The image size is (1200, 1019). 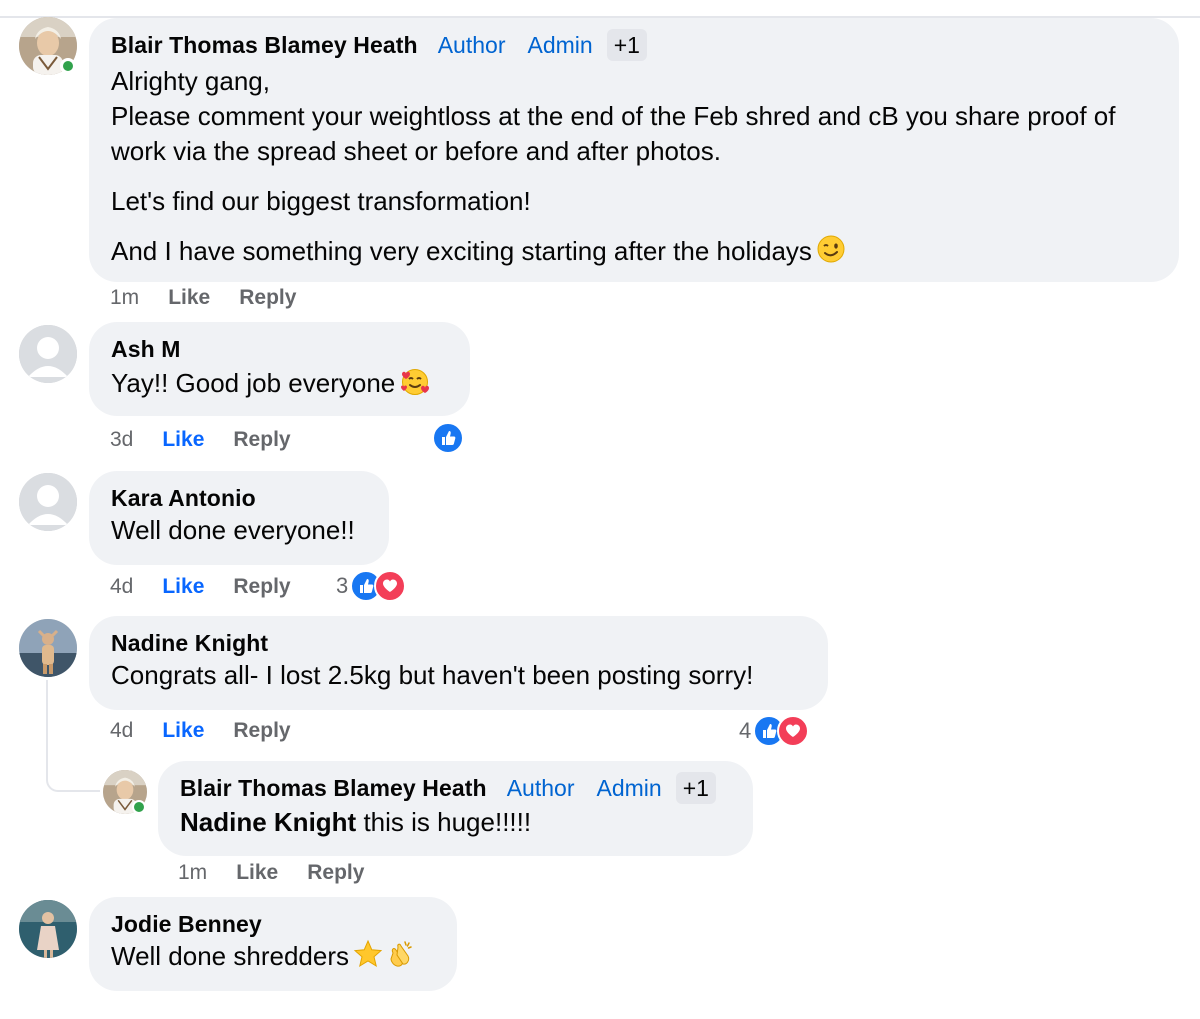 I want to click on star-emoji, so click(x=368, y=958).